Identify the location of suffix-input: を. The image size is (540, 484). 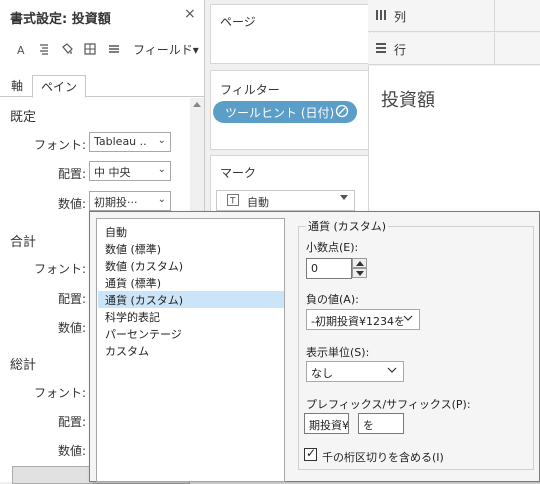
(381, 423).